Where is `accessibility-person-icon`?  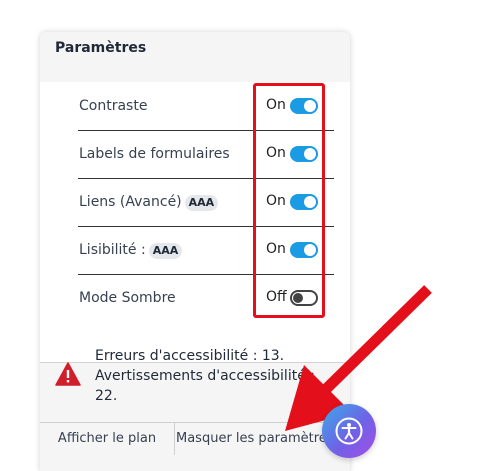 accessibility-person-icon is located at coordinates (349, 431).